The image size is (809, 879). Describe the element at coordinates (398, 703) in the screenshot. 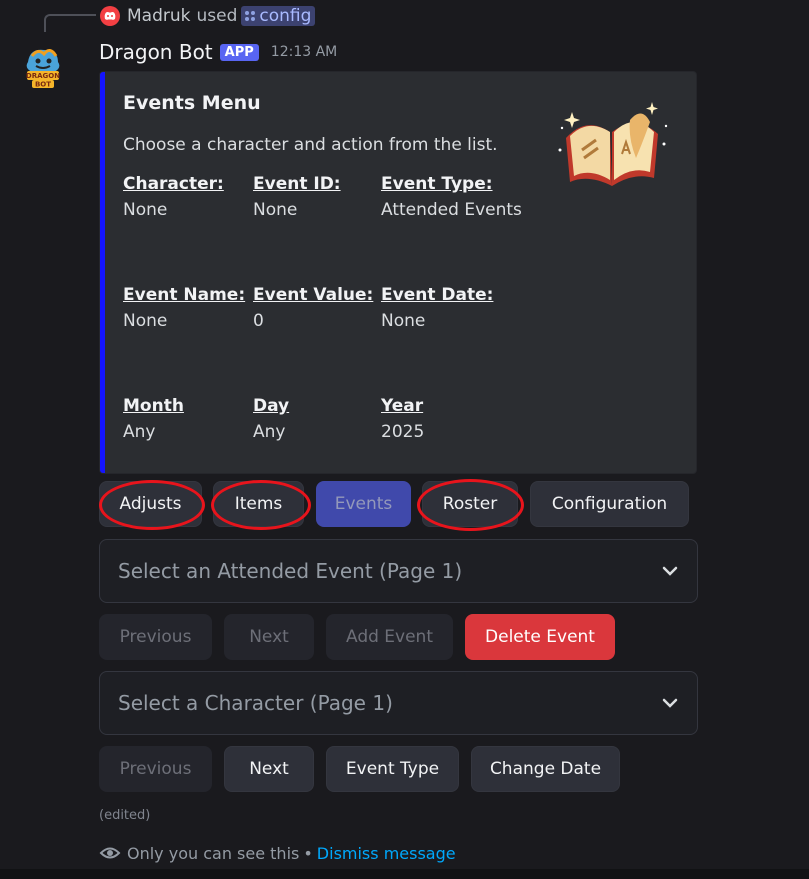

I see `character-select-dropdown: Select a Character (Page 1)` at that location.